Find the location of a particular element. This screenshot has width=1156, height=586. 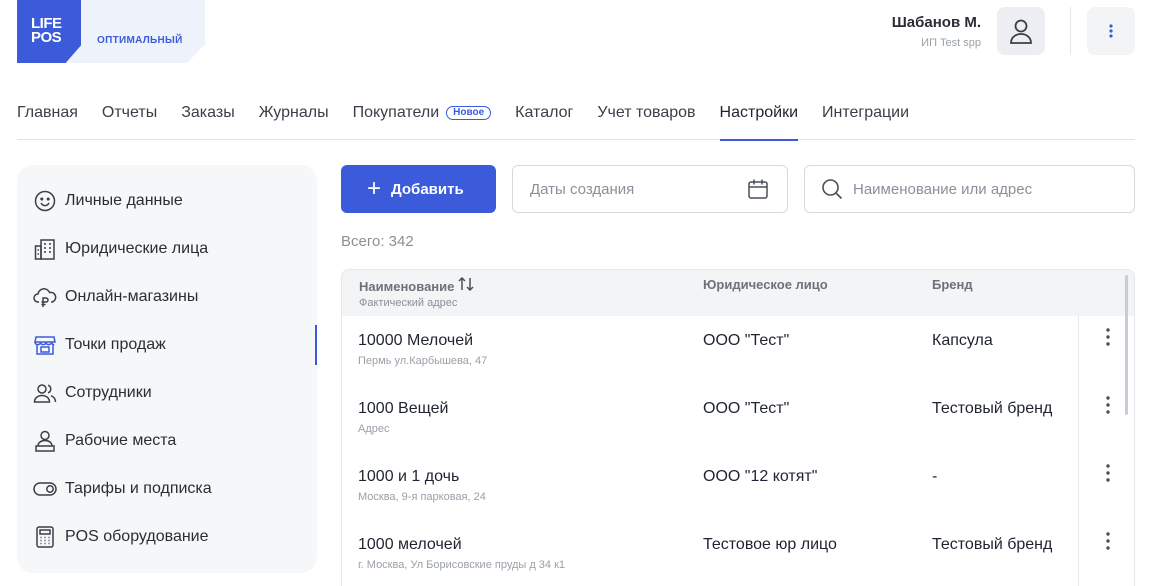

cell-address: Пермь ул.Карбышева, 47 is located at coordinates (423, 361).